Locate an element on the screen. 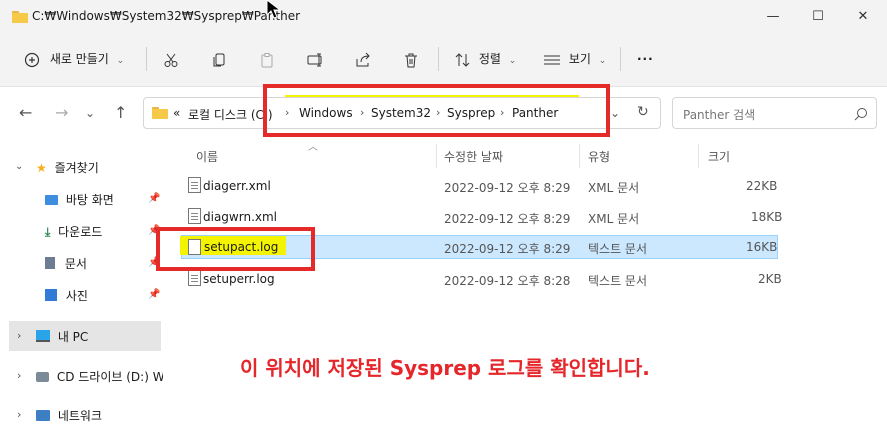 Image resolution: width=887 pixels, height=436 pixels. download-icon: ⤓ is located at coordinates (48, 232).